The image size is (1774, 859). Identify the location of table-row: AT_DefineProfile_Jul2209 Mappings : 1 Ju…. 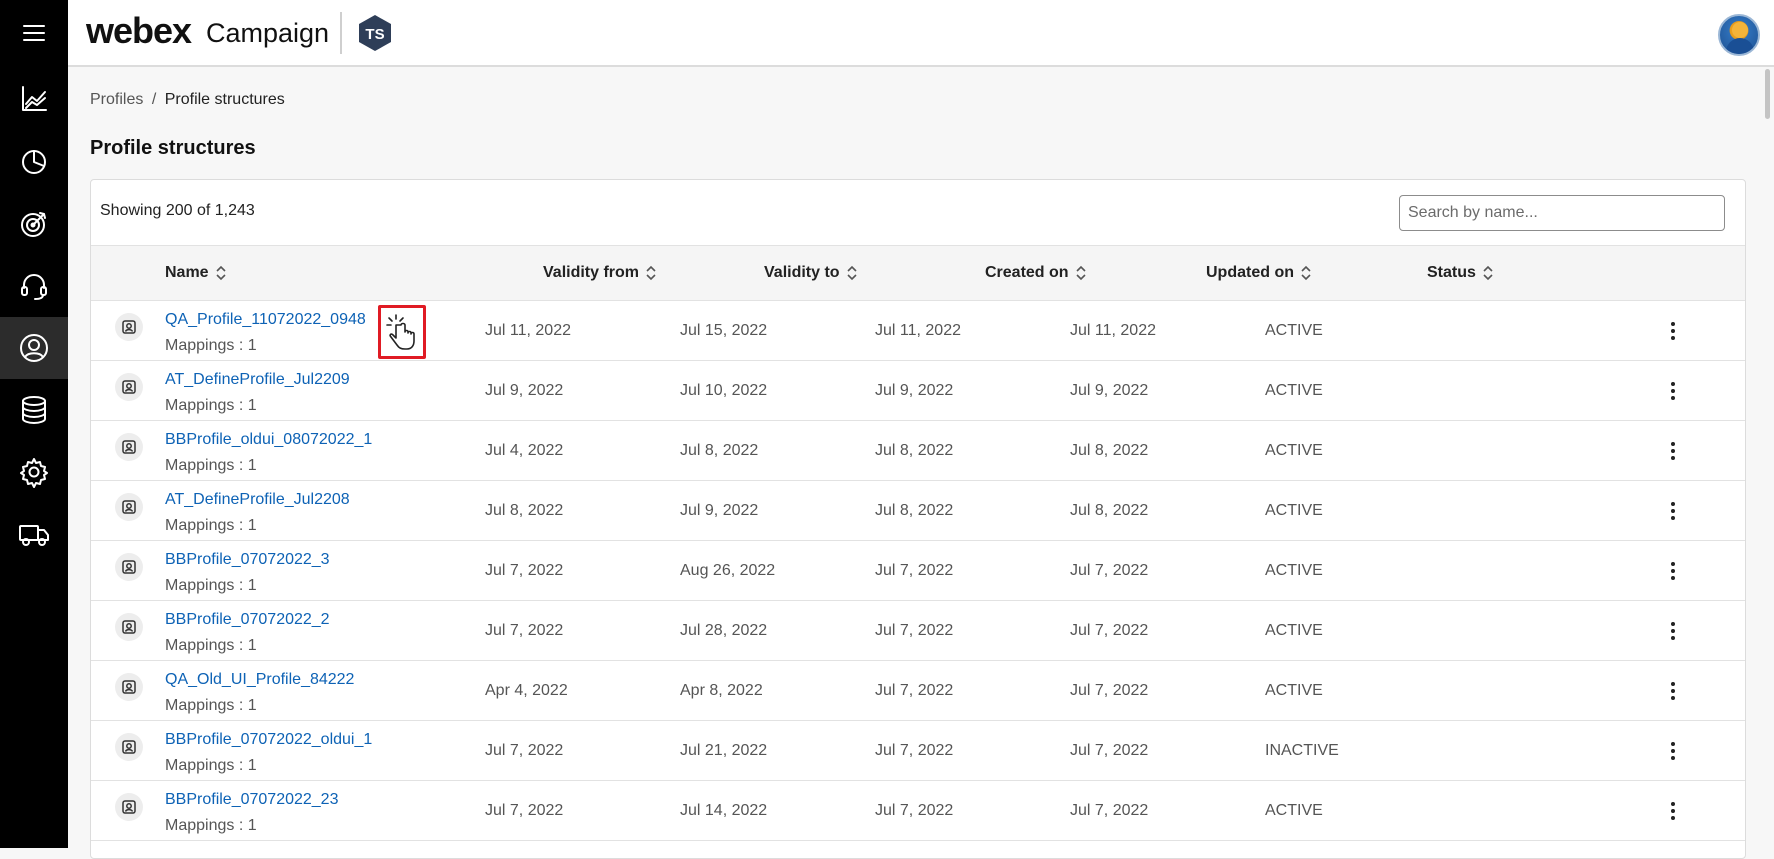
(918, 391).